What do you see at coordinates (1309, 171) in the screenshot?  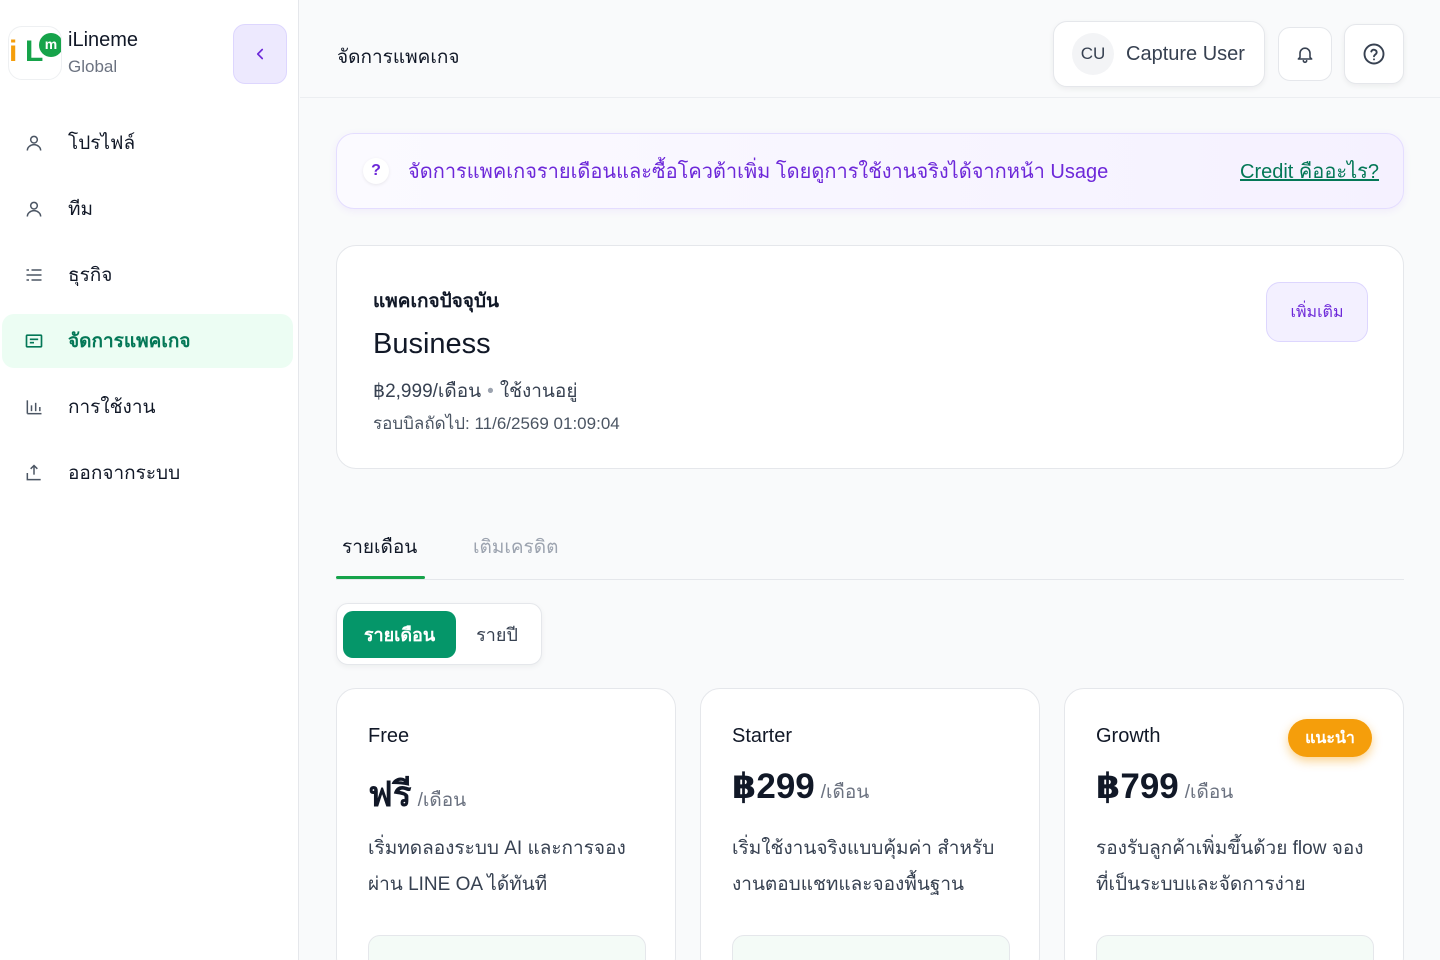 I see `credit-info-link: Credit คืออะไร?` at bounding box center [1309, 171].